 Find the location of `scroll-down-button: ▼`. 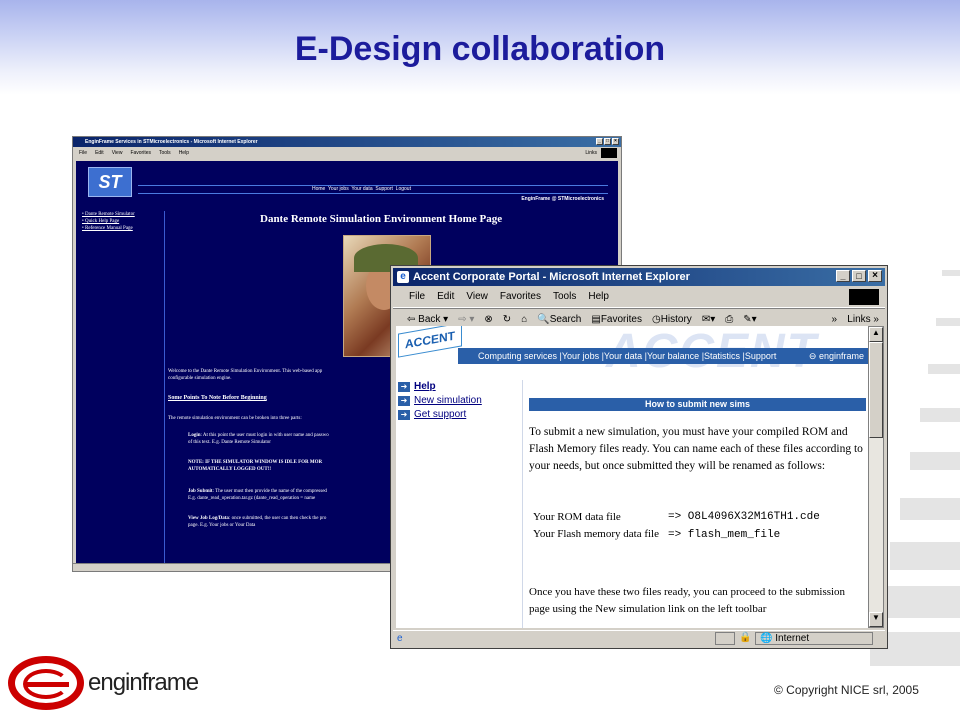

scroll-down-button: ▼ is located at coordinates (876, 619).